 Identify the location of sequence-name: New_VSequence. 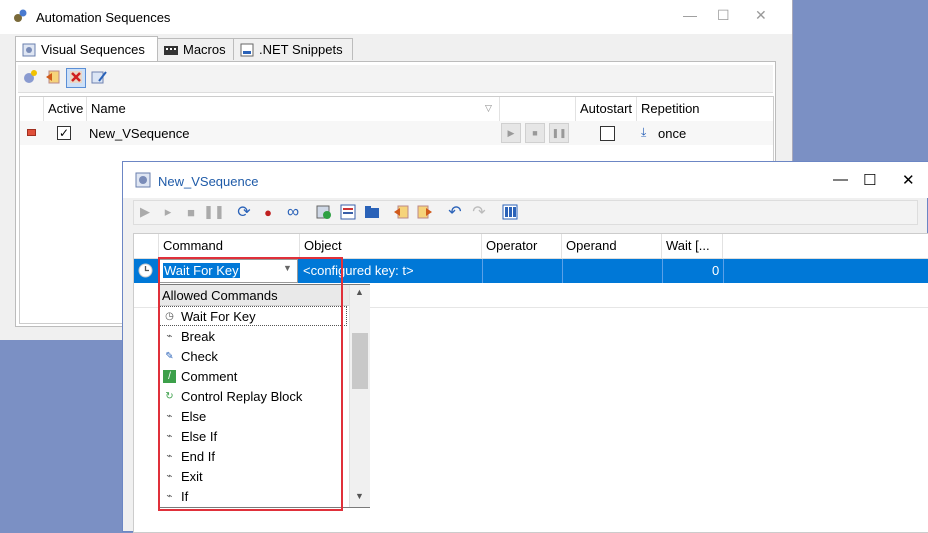
(139, 133).